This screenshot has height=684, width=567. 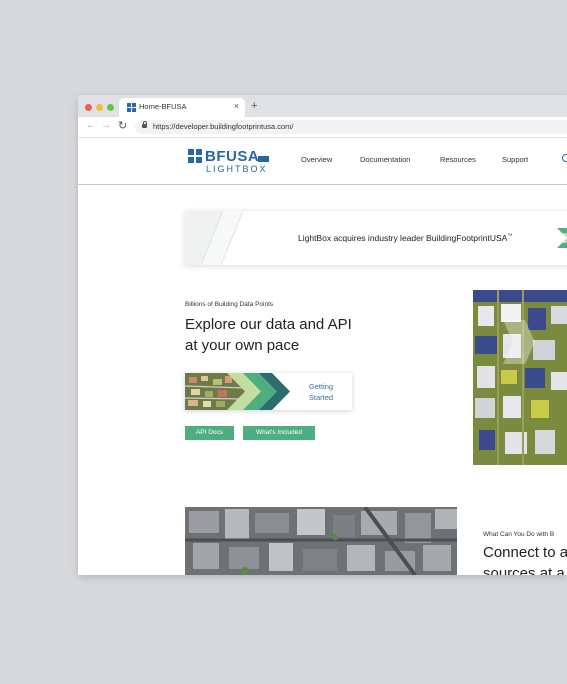 I want to click on bfusa-logo: BFUSA LIGHTBOX, so click(x=230, y=161).